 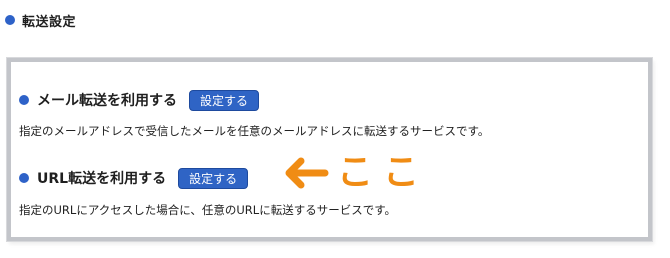 I want to click on arrow-left-icon, so click(x=307, y=173).